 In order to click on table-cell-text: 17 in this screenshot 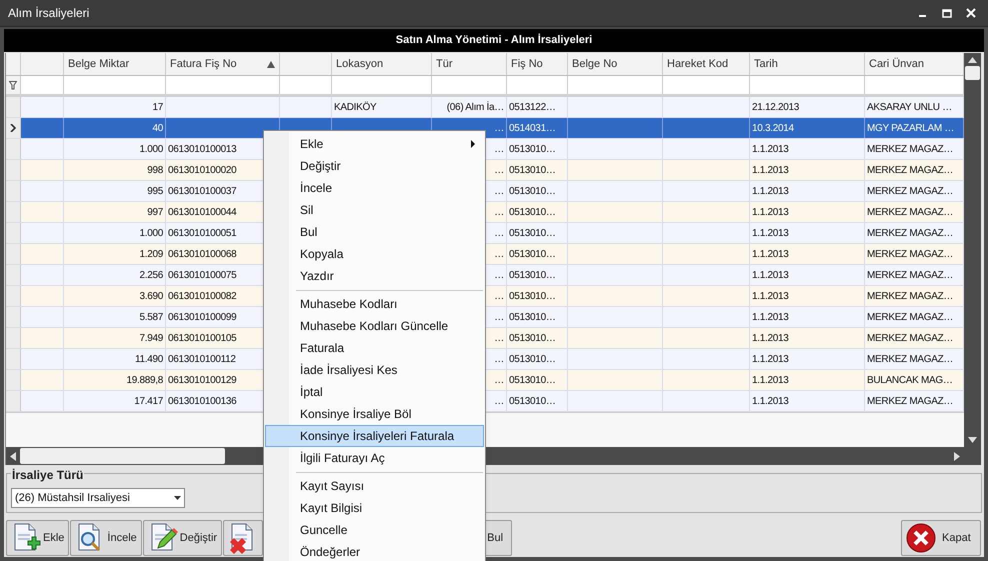, I will do `click(157, 107)`.